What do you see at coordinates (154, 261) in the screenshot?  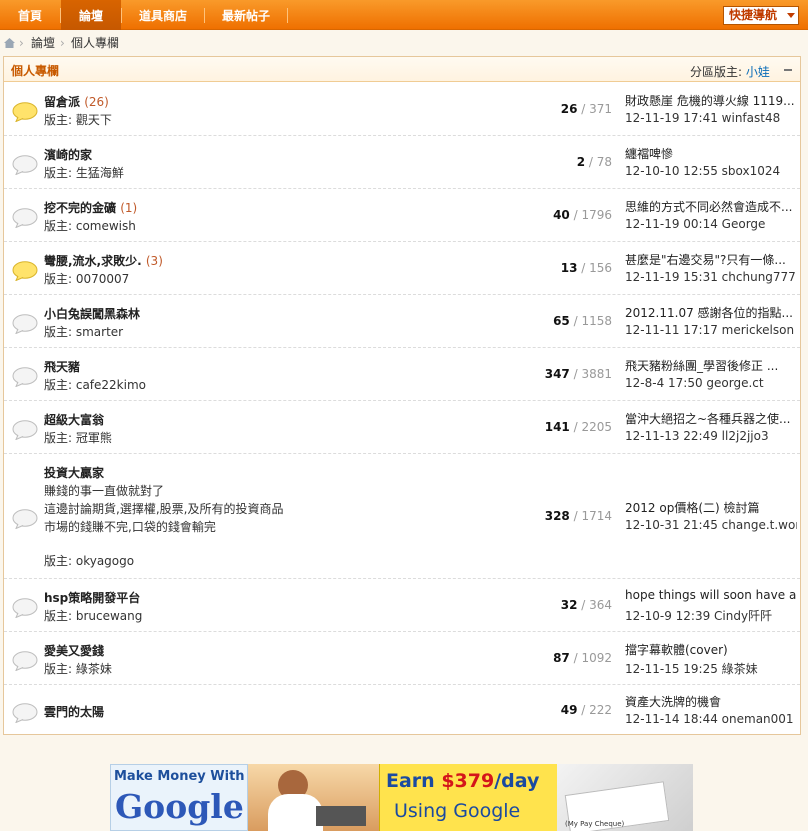 I see `today-count: (3)` at bounding box center [154, 261].